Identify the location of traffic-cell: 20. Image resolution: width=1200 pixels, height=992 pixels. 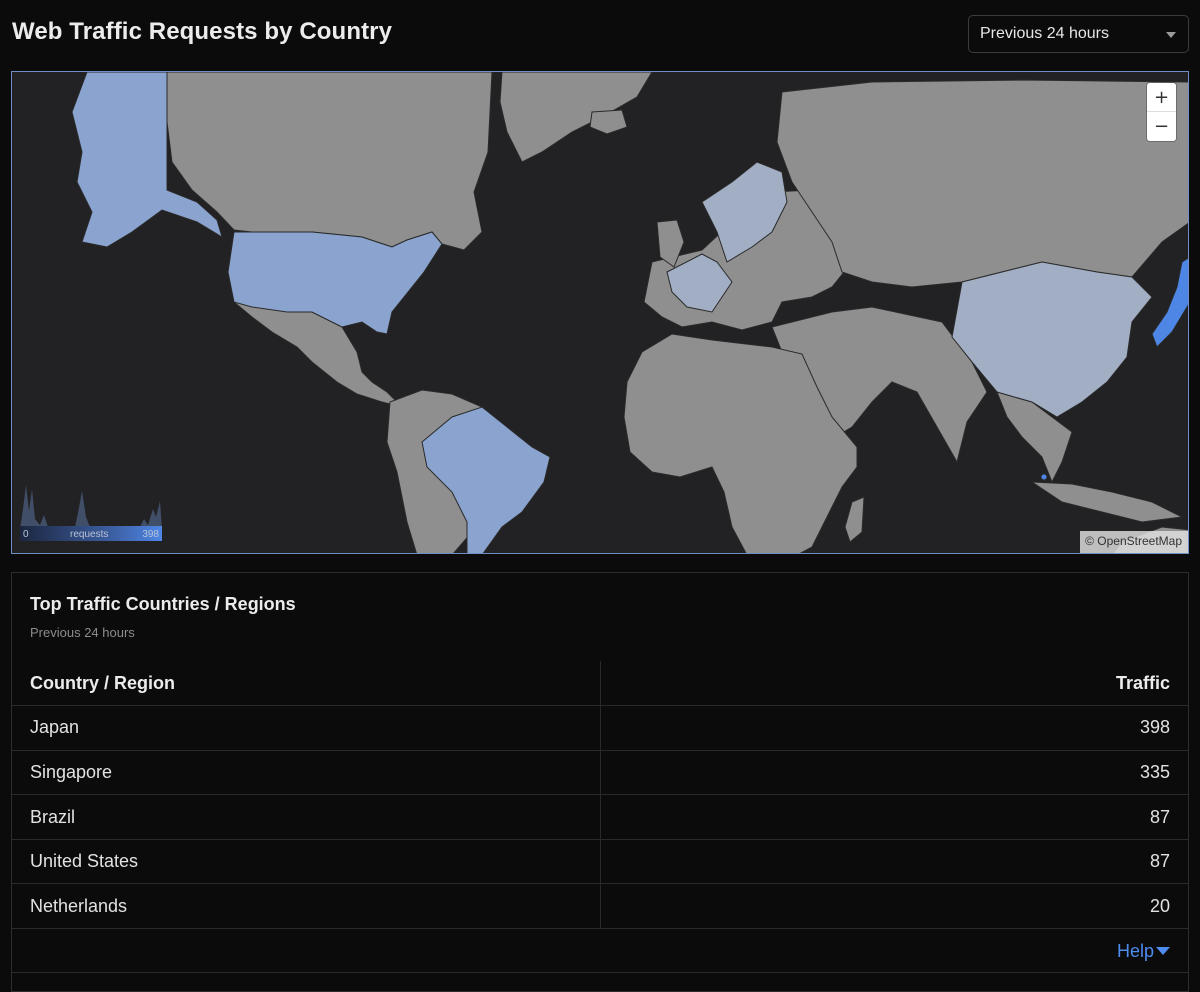
(894, 906).